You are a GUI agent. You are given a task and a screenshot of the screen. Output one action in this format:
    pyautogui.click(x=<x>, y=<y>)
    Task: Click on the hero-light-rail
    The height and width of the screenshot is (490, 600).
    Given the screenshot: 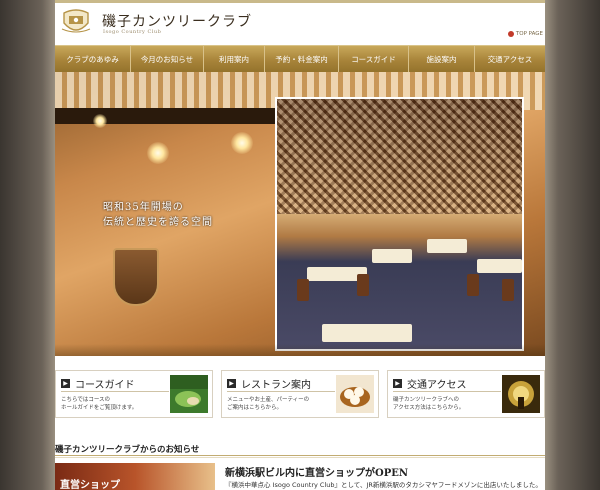 What is the action you would take?
    pyautogui.click(x=165, y=116)
    